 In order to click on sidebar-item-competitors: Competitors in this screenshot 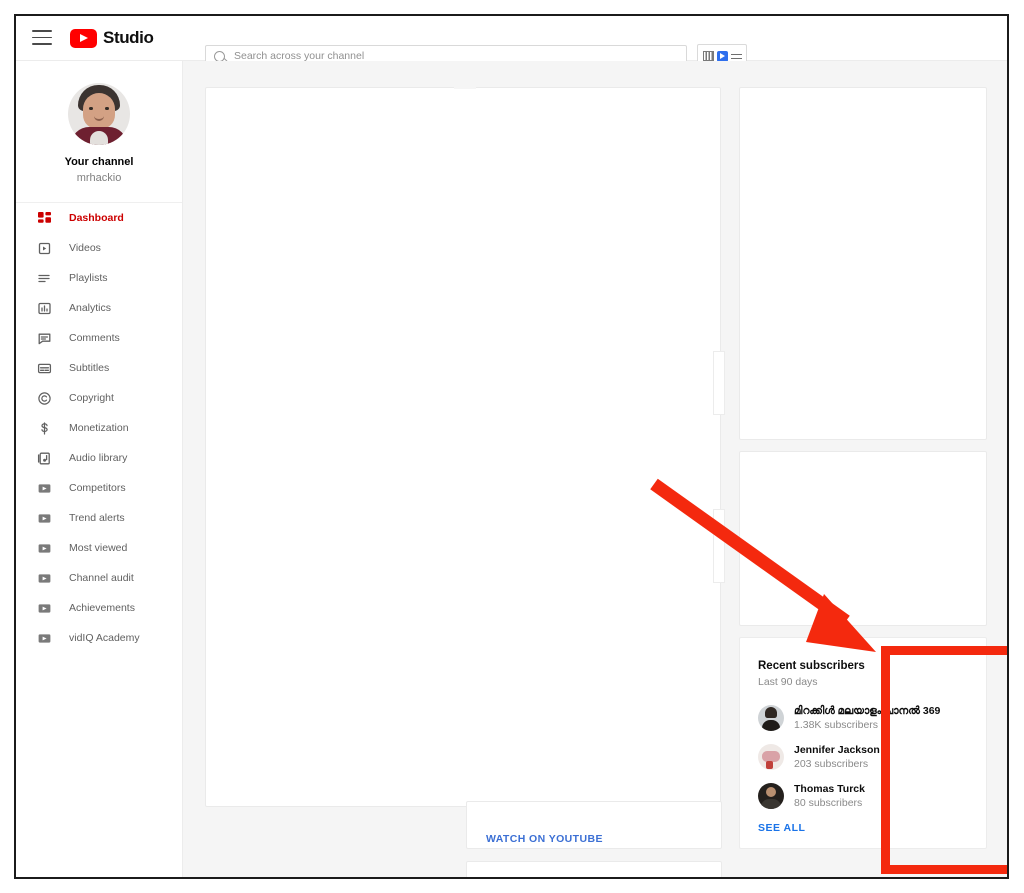, I will do `click(99, 488)`.